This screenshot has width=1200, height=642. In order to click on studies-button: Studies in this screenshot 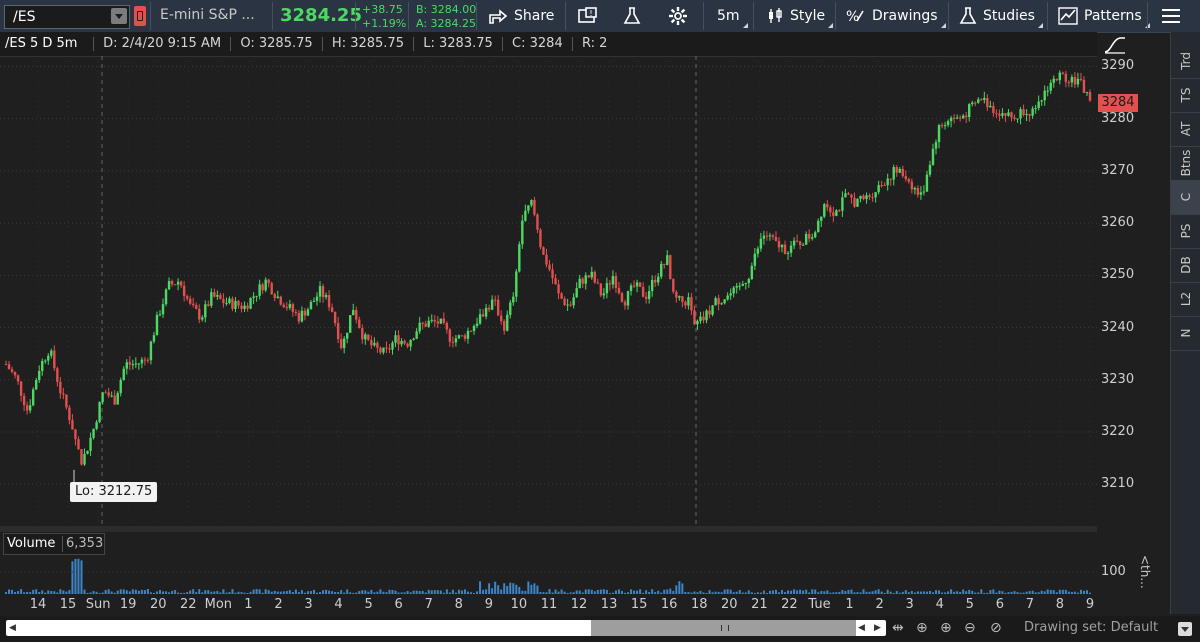, I will do `click(1001, 16)`.